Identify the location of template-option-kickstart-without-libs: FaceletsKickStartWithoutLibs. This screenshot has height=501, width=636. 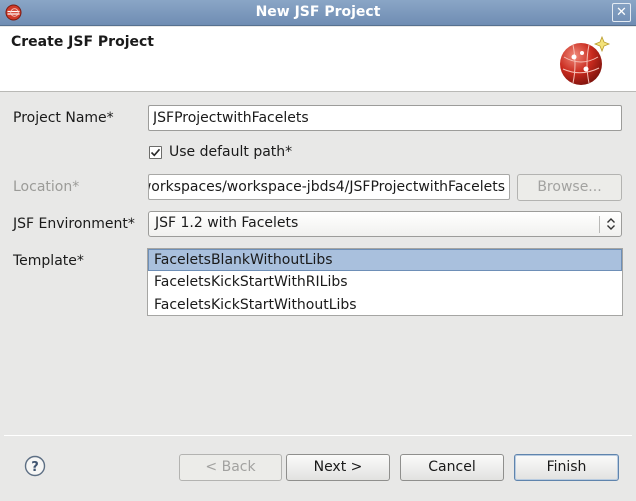
(385, 305).